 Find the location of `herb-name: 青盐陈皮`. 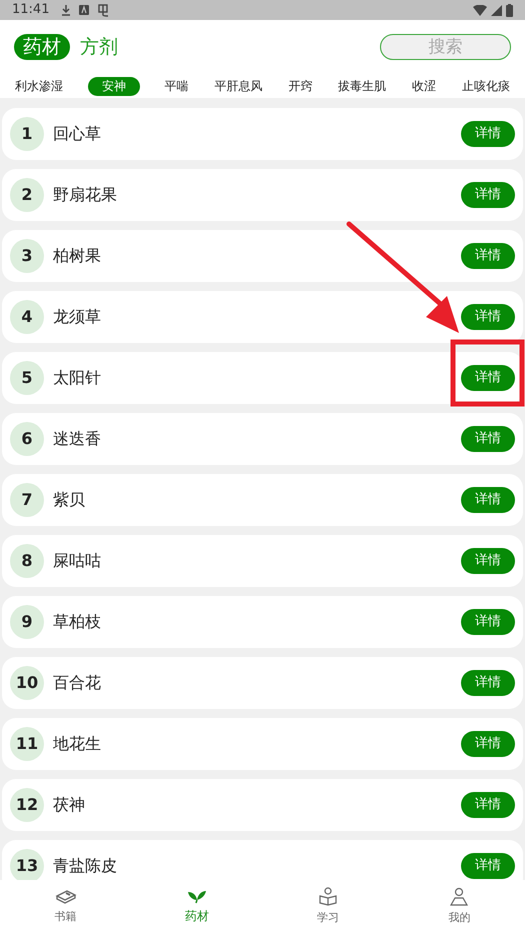

herb-name: 青盐陈皮 is located at coordinates (85, 866).